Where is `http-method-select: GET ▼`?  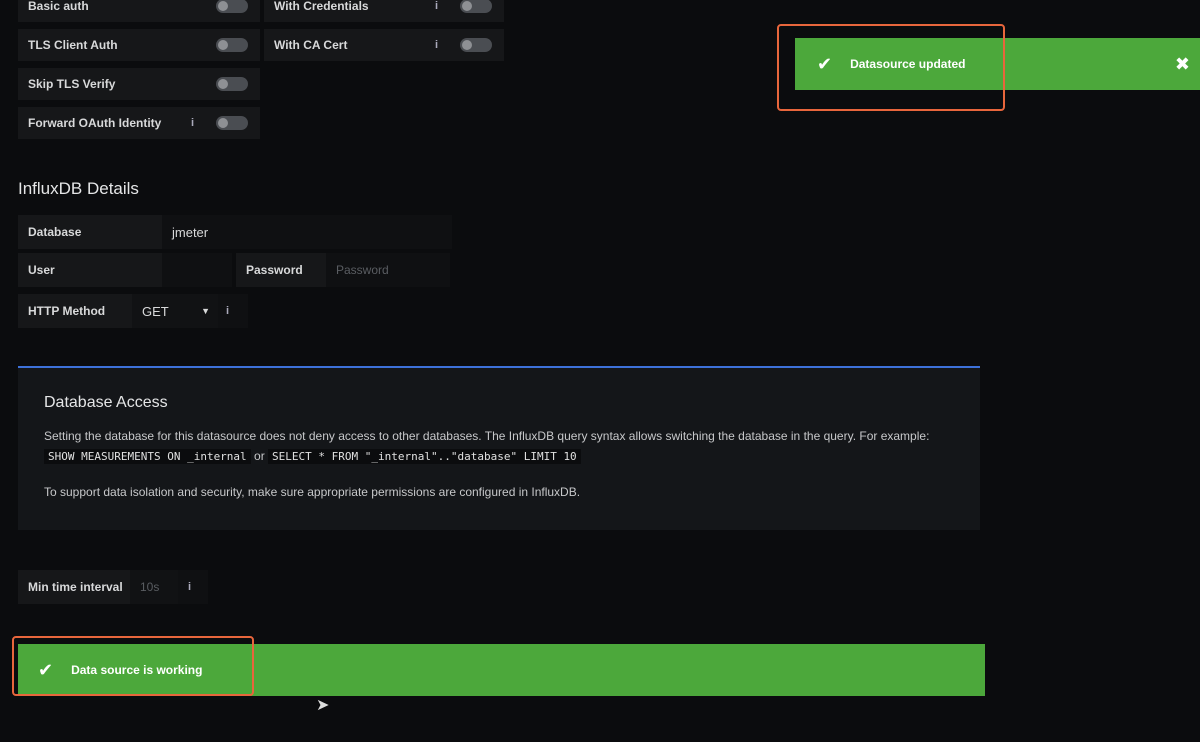
http-method-select: GET ▼ is located at coordinates (175, 311).